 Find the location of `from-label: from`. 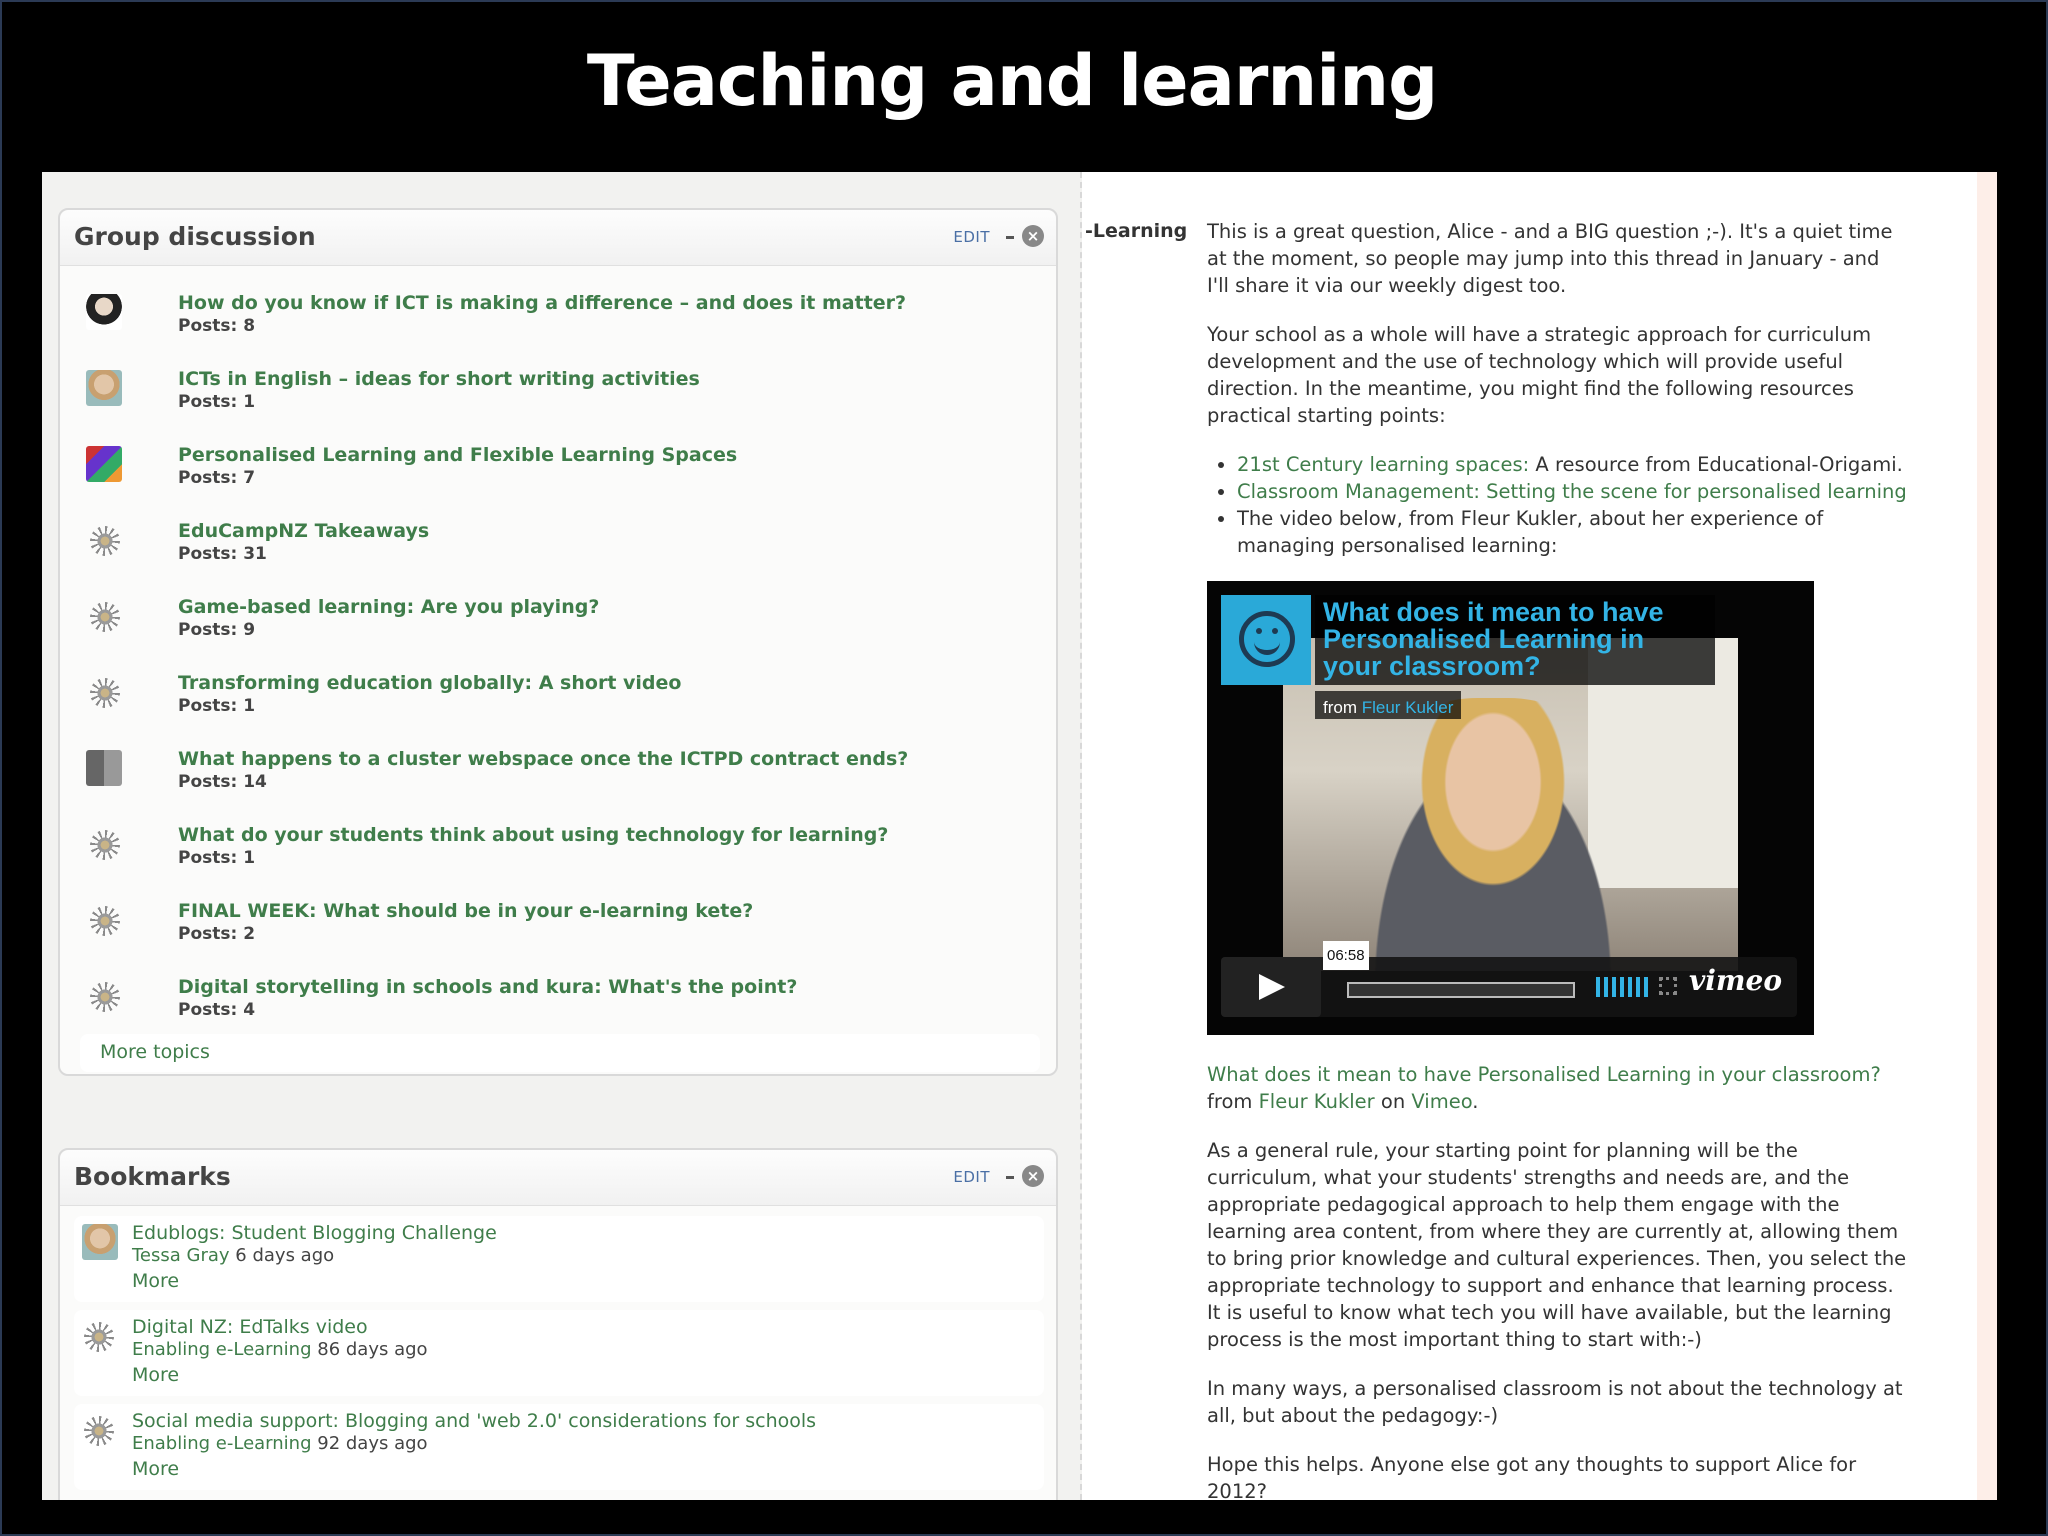

from-label: from is located at coordinates (1342, 707).